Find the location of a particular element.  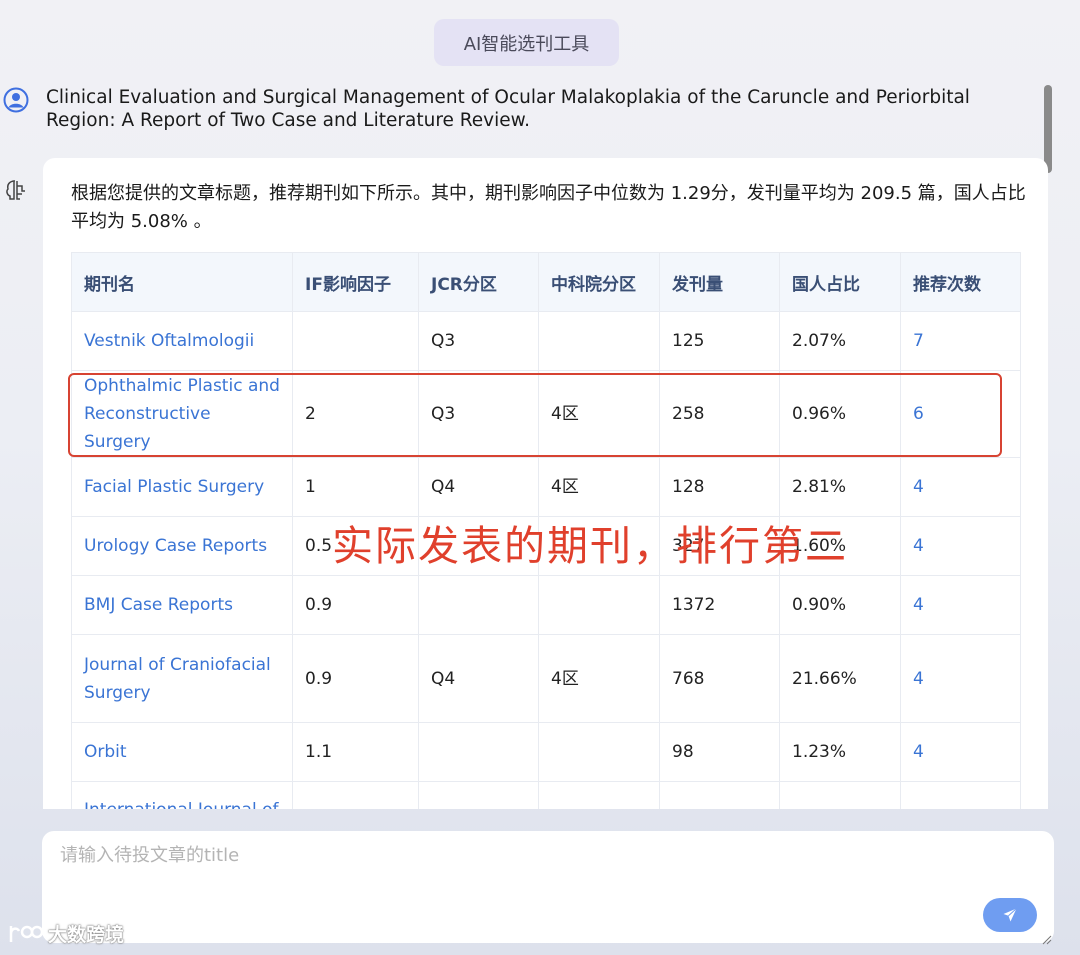

volume-cell: 768 is located at coordinates (719, 678).